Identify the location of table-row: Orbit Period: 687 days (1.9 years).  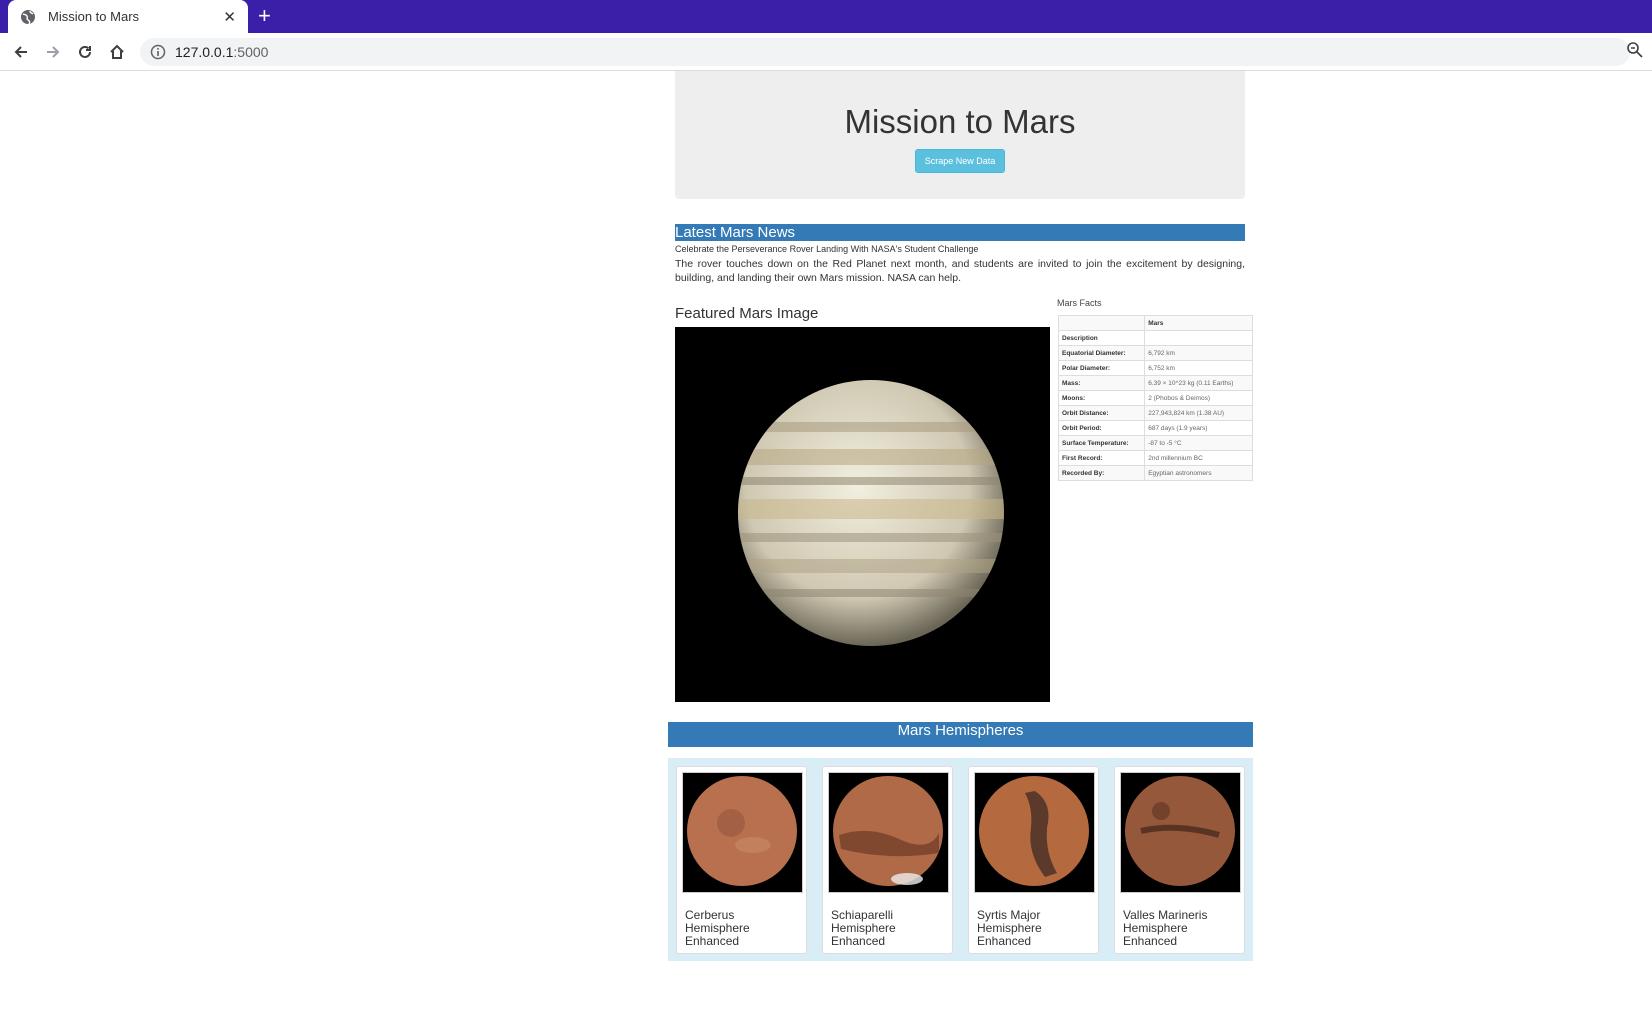
(1155, 428).